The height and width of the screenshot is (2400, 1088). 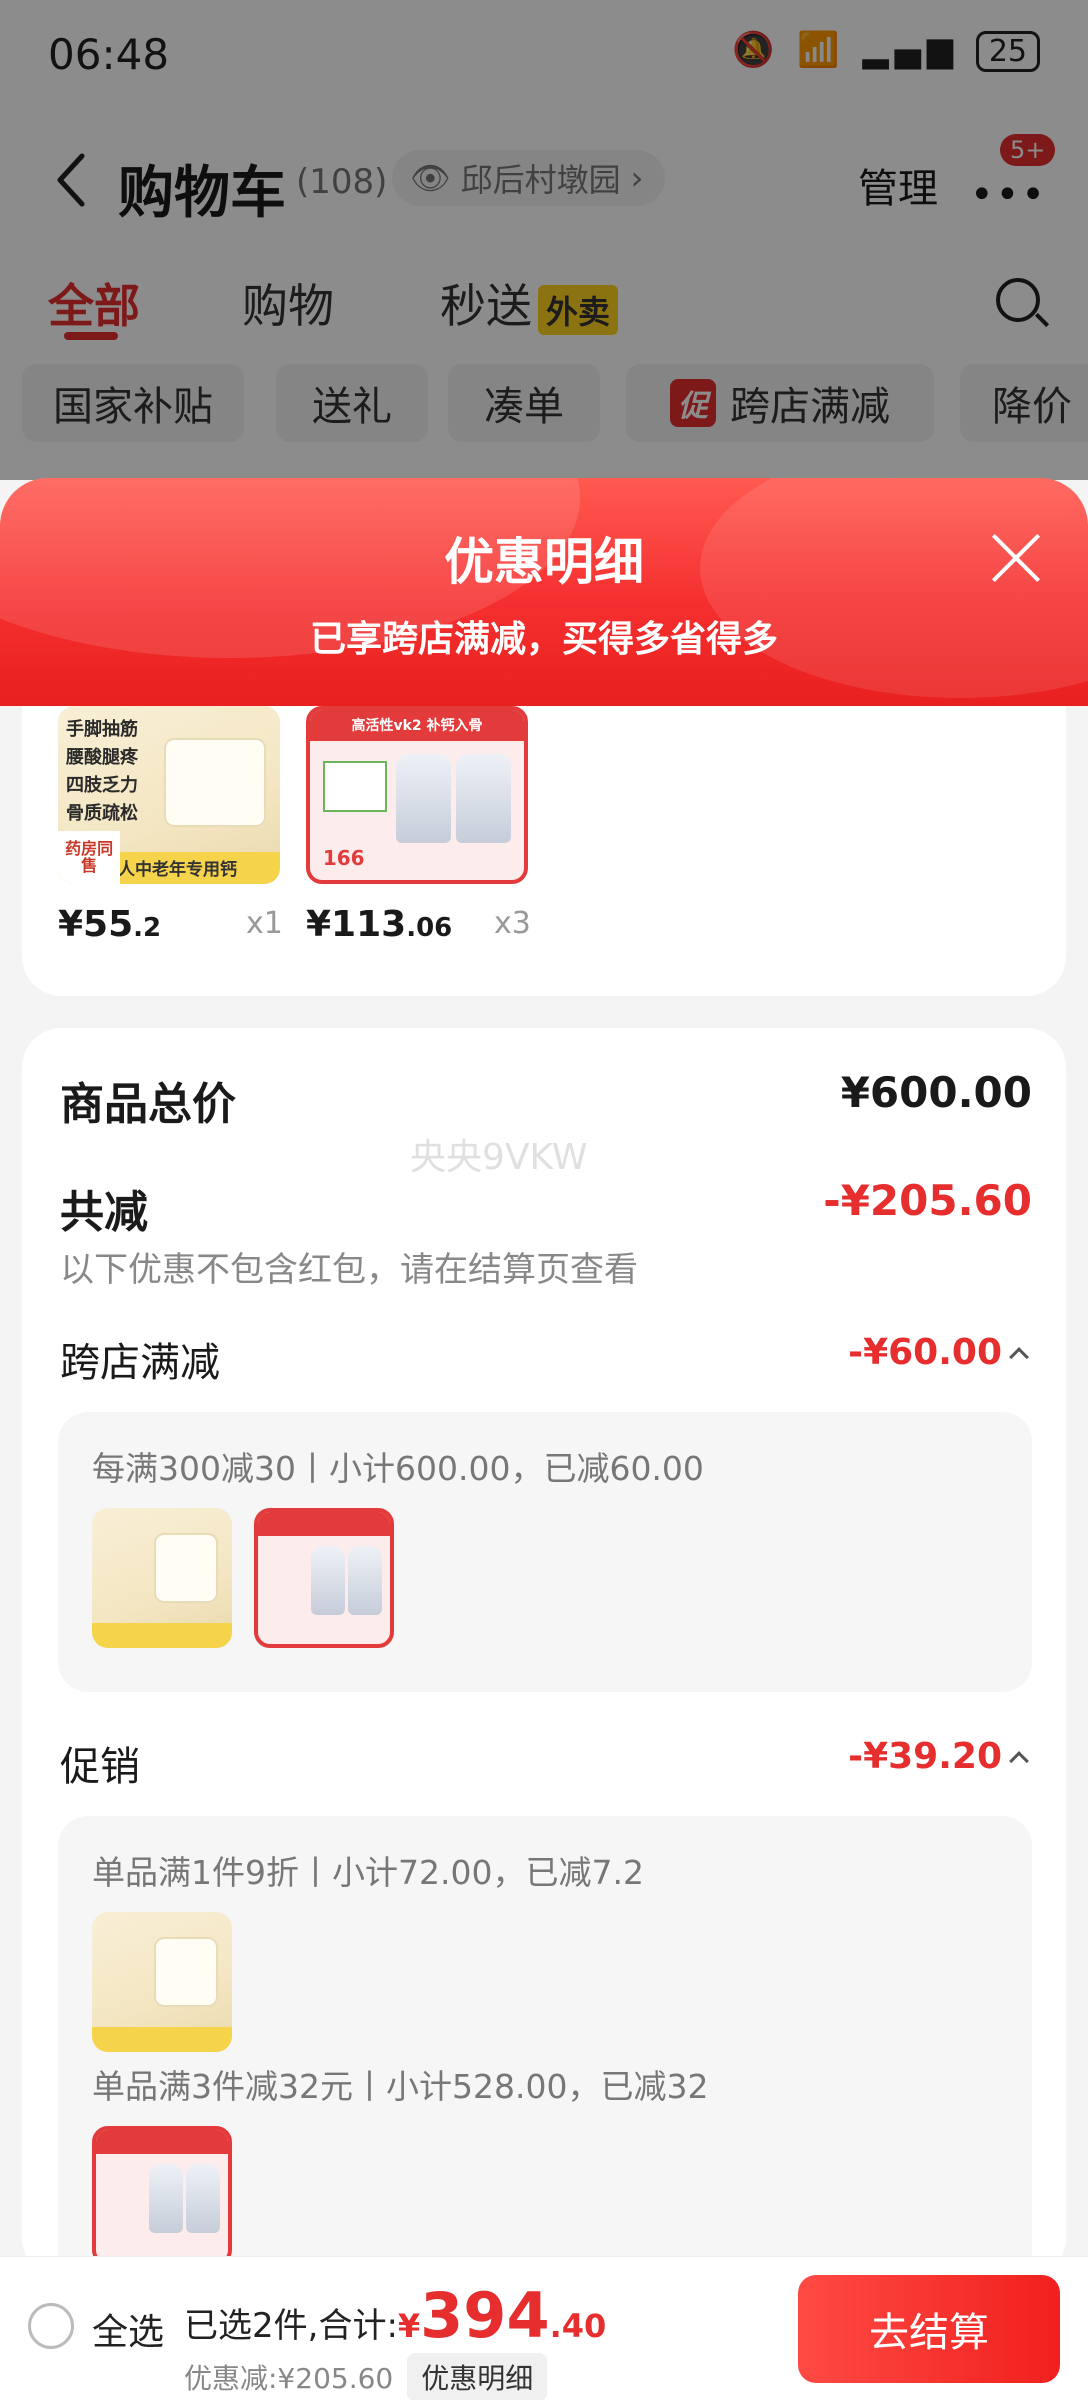 I want to click on product-price: ¥55.2, so click(x=110, y=924).